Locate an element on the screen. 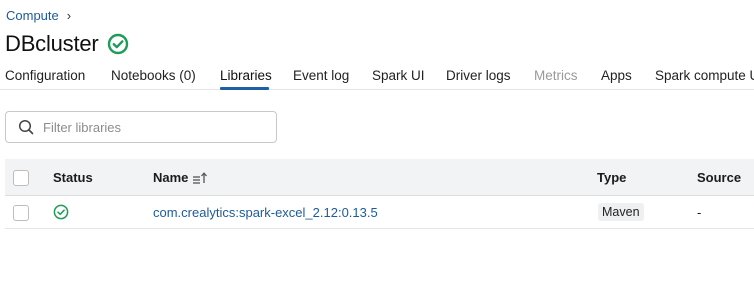 This screenshot has width=754, height=300. tab-libraries: Libraries is located at coordinates (246, 75).